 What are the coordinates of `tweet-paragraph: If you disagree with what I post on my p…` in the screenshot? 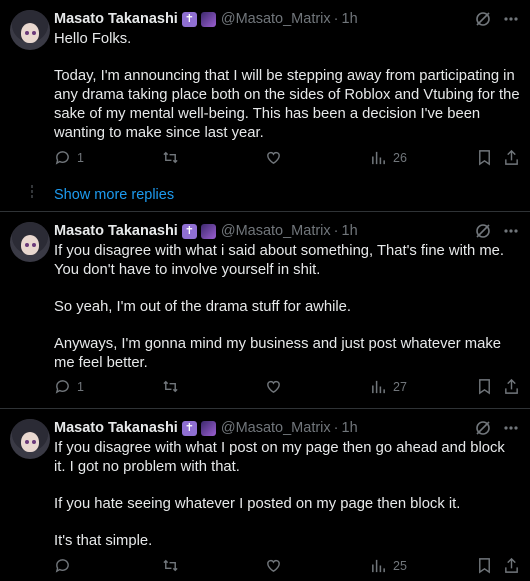 It's located at (279, 457).